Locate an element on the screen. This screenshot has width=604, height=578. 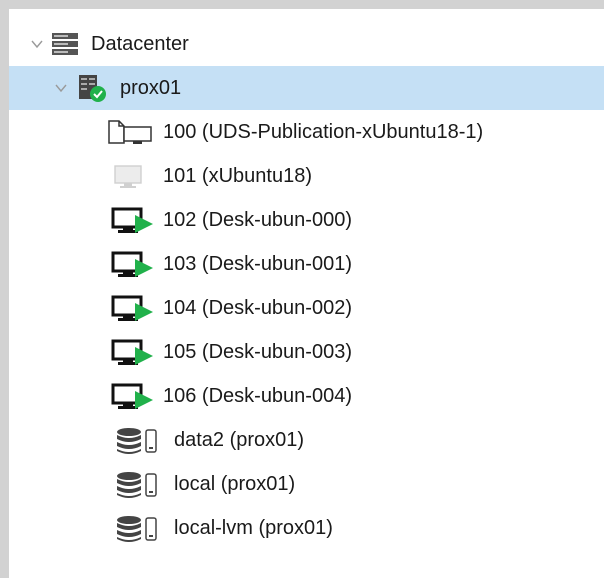
tree-item-label: local-lvm (prox01) is located at coordinates (253, 528).